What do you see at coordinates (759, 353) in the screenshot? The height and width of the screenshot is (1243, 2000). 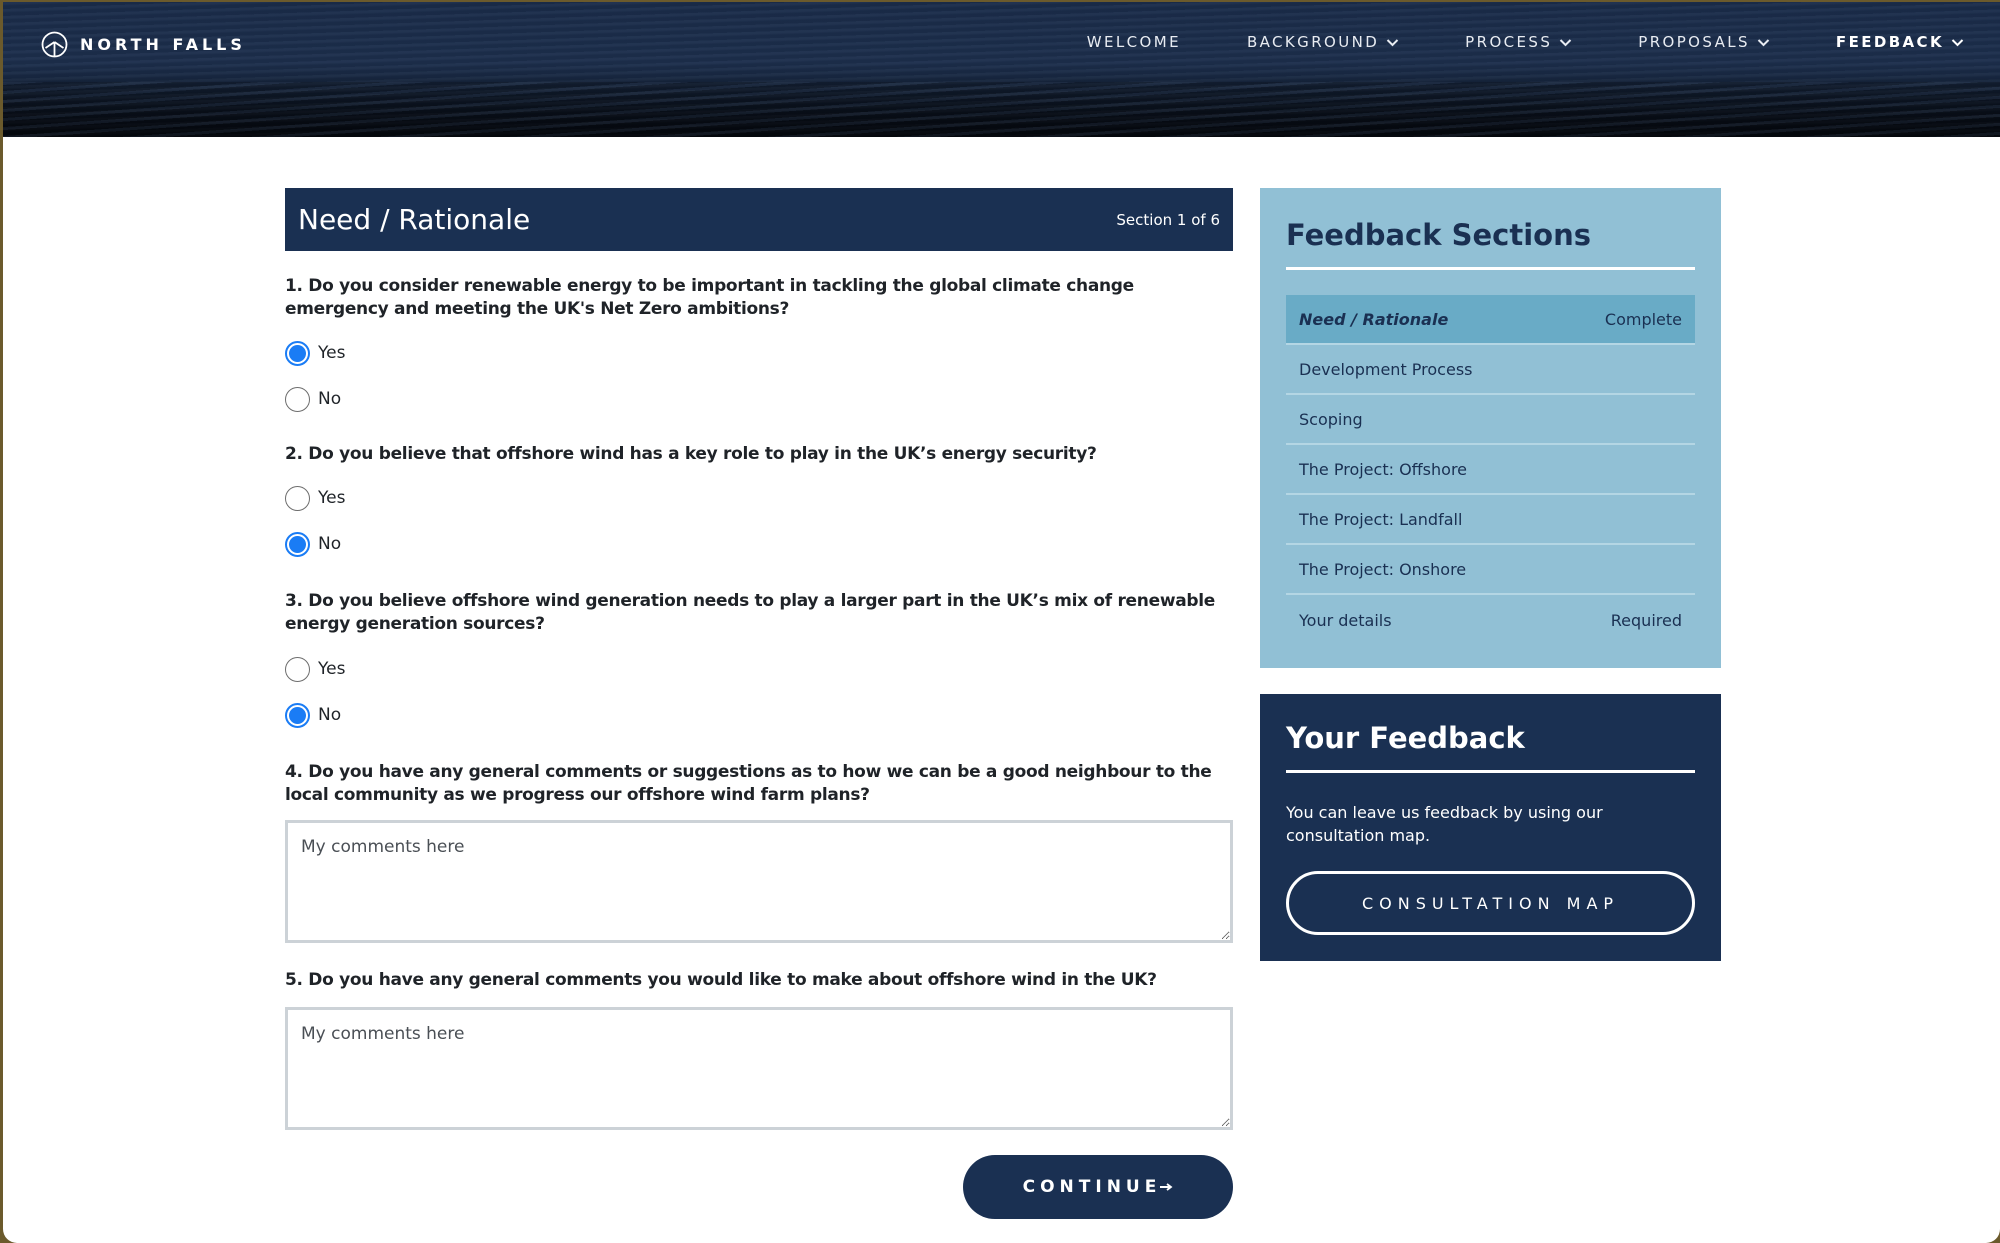 I see `q1-option-yes: Yes` at bounding box center [759, 353].